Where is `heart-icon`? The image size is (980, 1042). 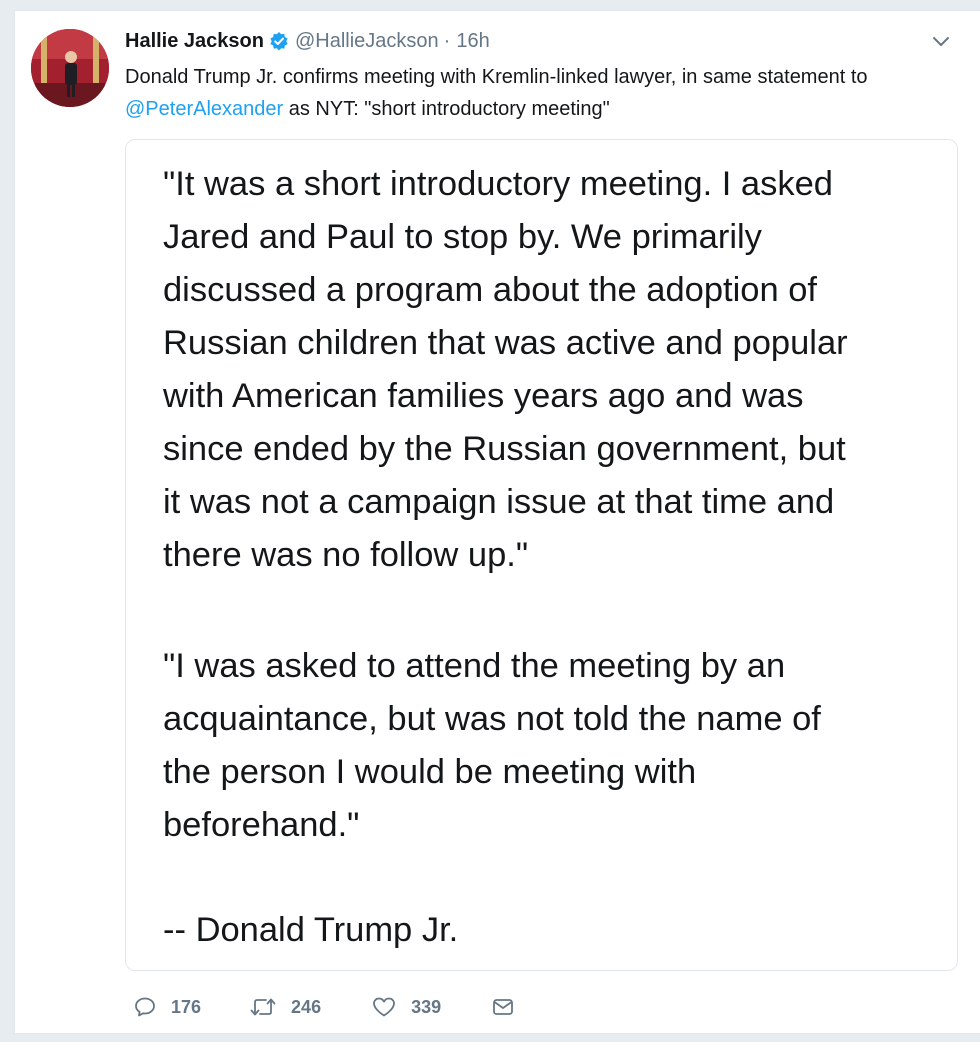
heart-icon is located at coordinates (384, 1007).